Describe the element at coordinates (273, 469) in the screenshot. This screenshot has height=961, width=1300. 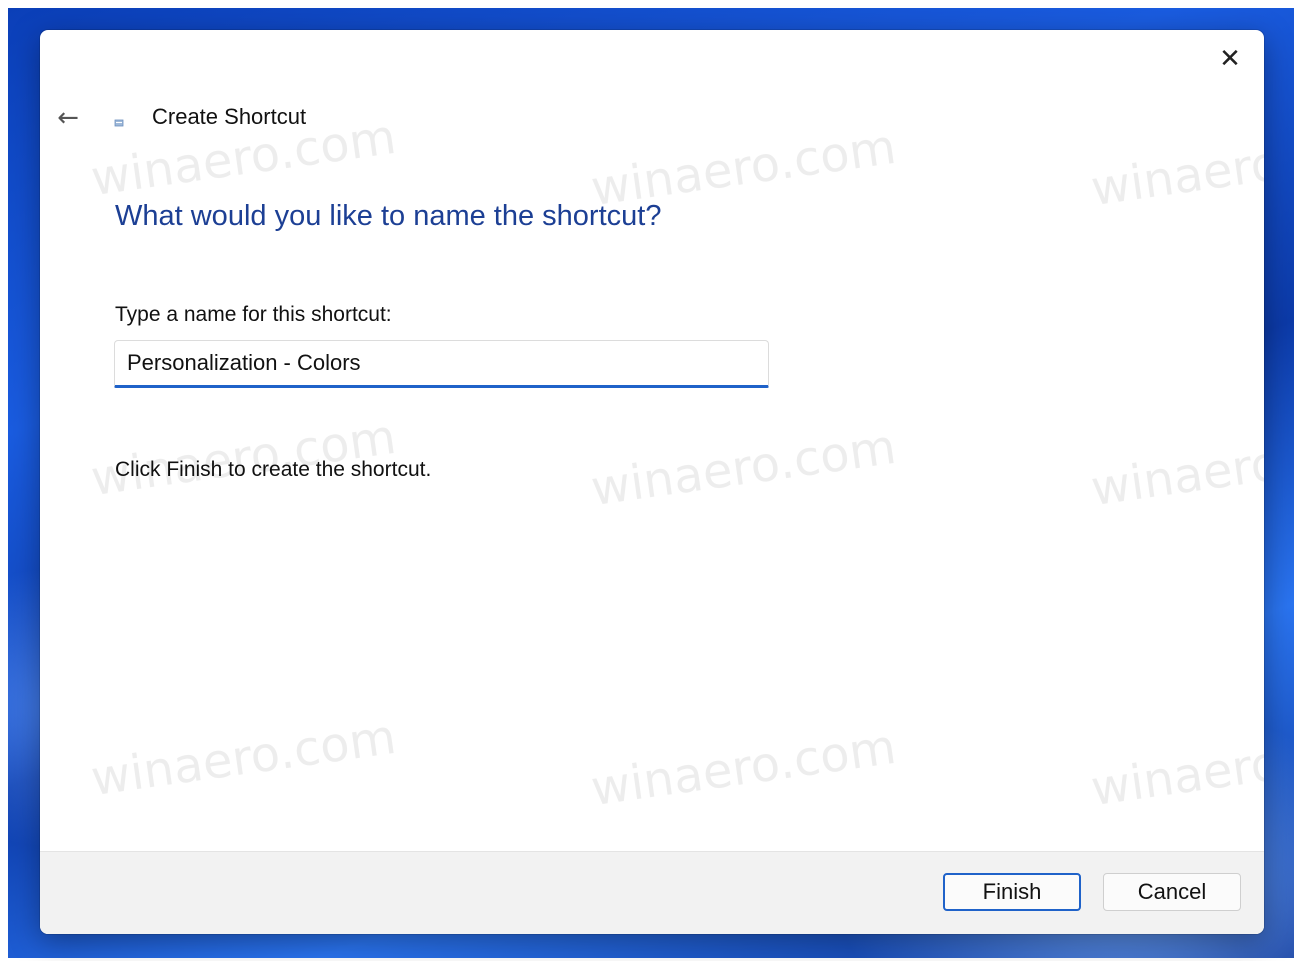
I see `finish-hint: Click Finish to create the shortcut.` at that location.